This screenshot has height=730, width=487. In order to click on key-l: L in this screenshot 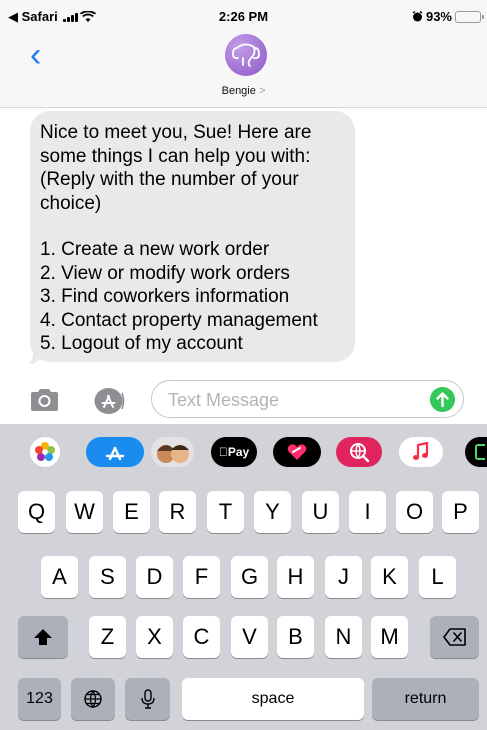, I will do `click(437, 577)`.